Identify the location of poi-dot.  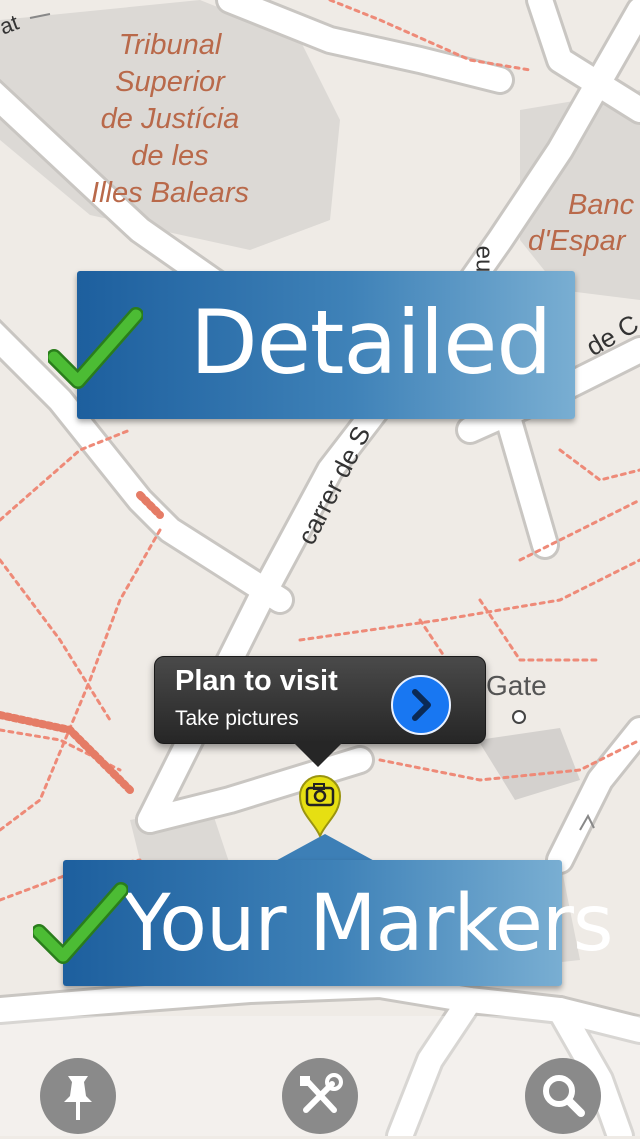
(519, 717).